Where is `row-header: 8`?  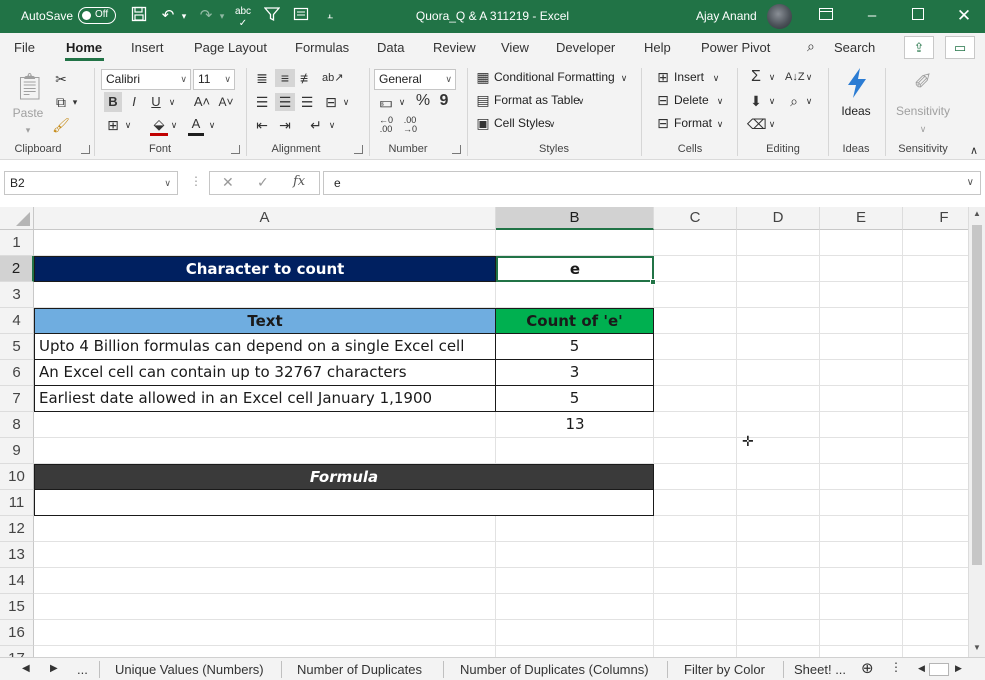
row-header: 8 is located at coordinates (17, 425).